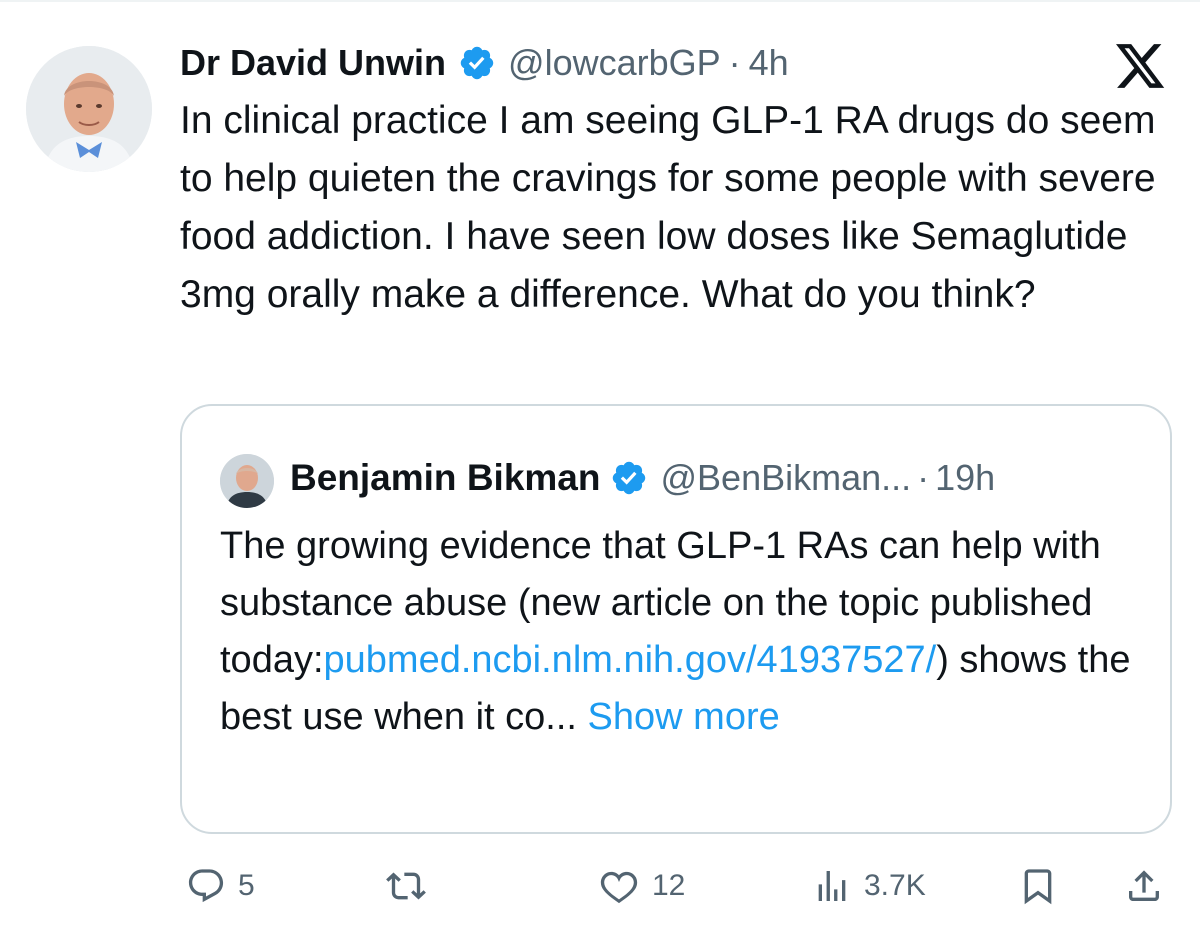 The image size is (1200, 943). Describe the element at coordinates (600, 1) in the screenshot. I see `top-divider` at that location.